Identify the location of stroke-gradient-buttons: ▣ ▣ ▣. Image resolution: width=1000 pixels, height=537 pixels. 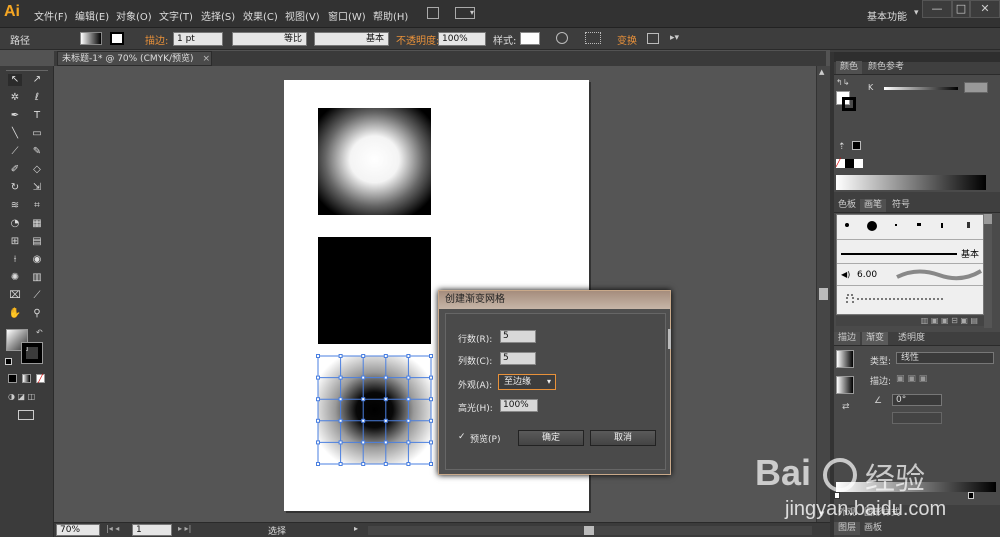
(919, 380).